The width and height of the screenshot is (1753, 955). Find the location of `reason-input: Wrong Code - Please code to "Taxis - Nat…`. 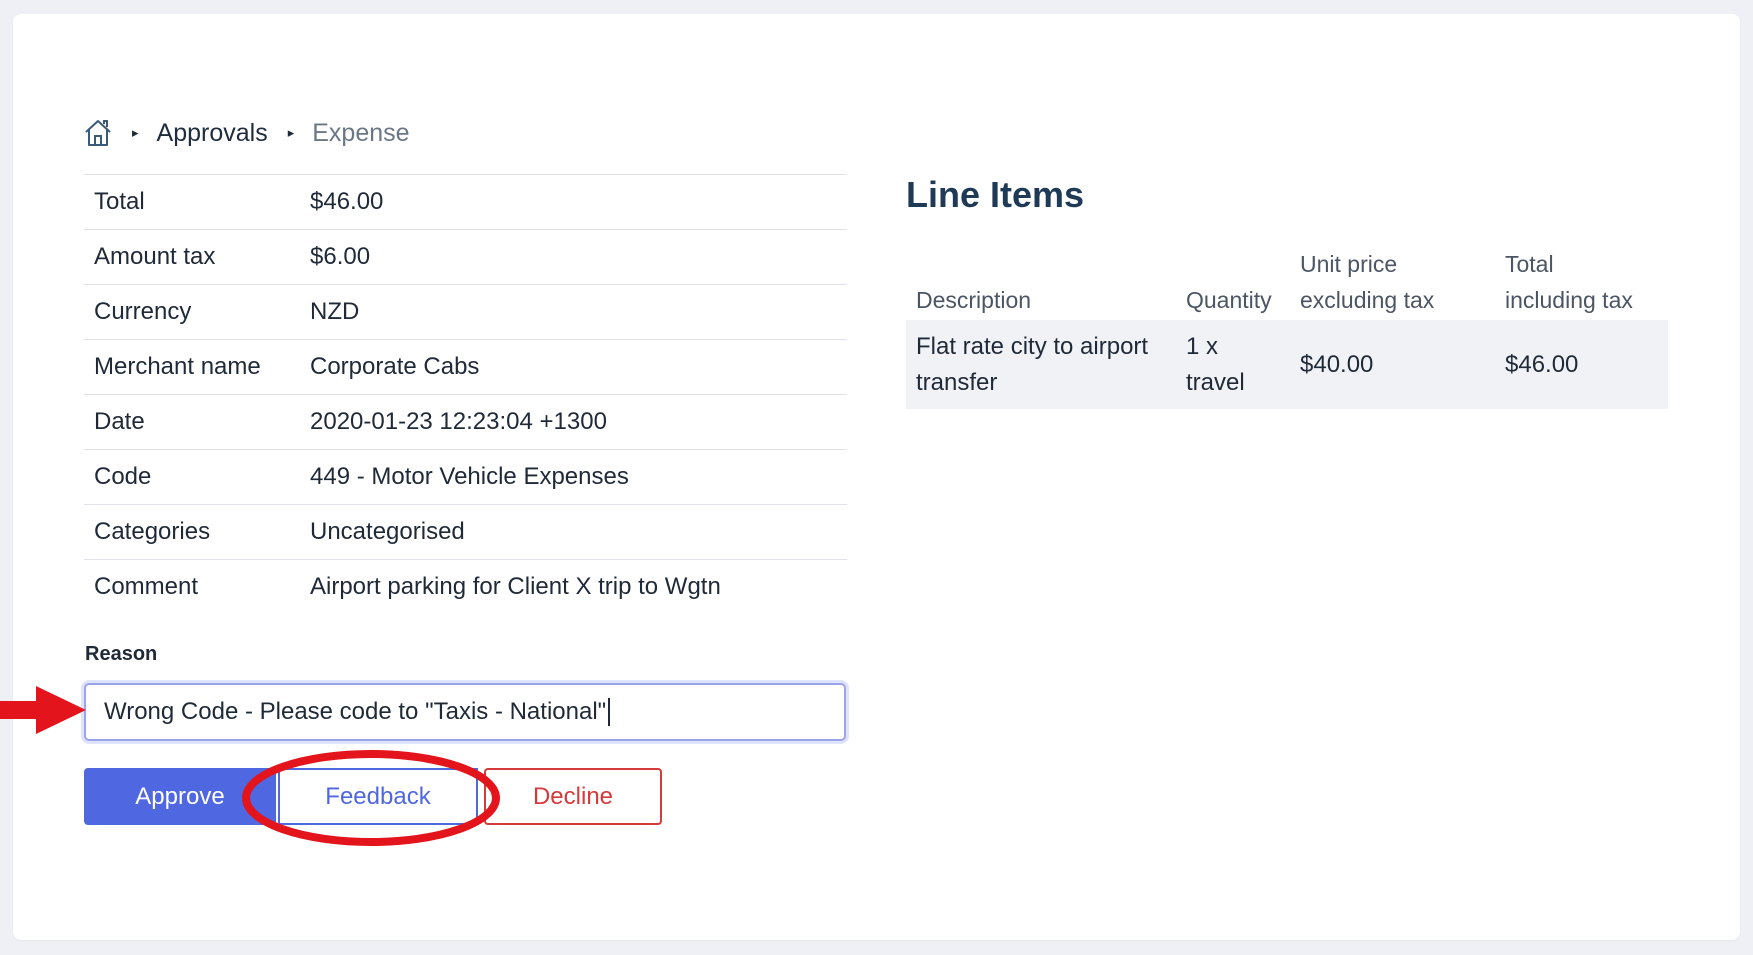

reason-input: Wrong Code - Please code to "Taxis - Nat… is located at coordinates (465, 712).